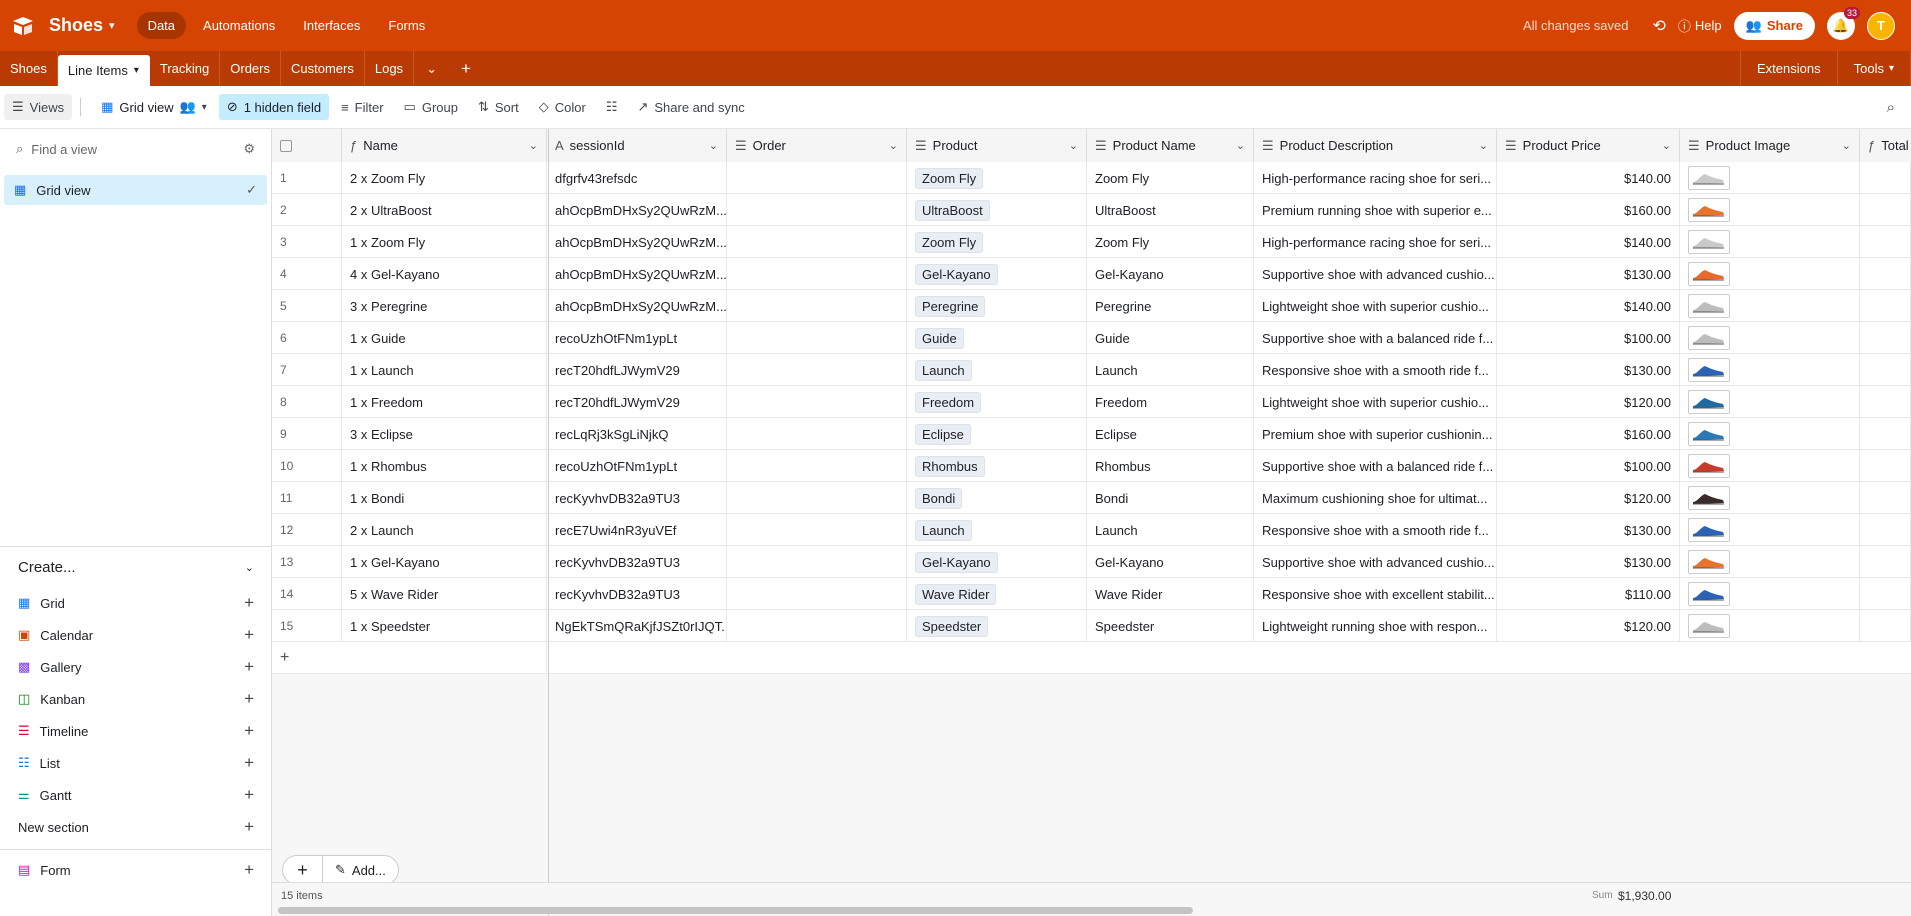 The image size is (1911, 916). Describe the element at coordinates (444, 274) in the screenshot. I see `cell-name: 4 x Gel-Kayano` at that location.